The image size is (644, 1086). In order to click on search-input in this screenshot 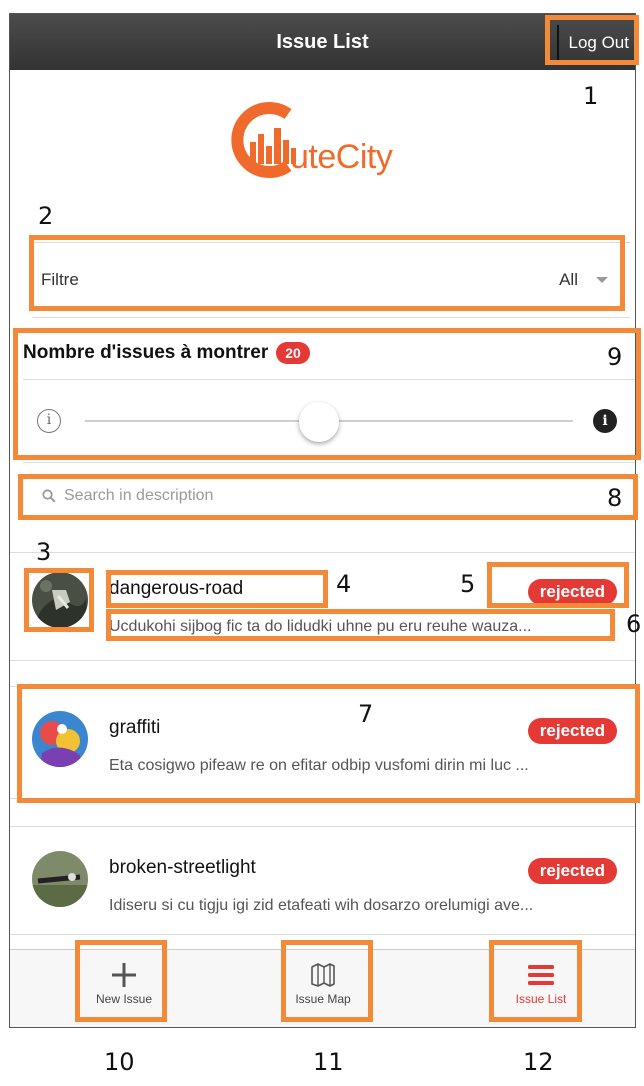, I will do `click(334, 496)`.